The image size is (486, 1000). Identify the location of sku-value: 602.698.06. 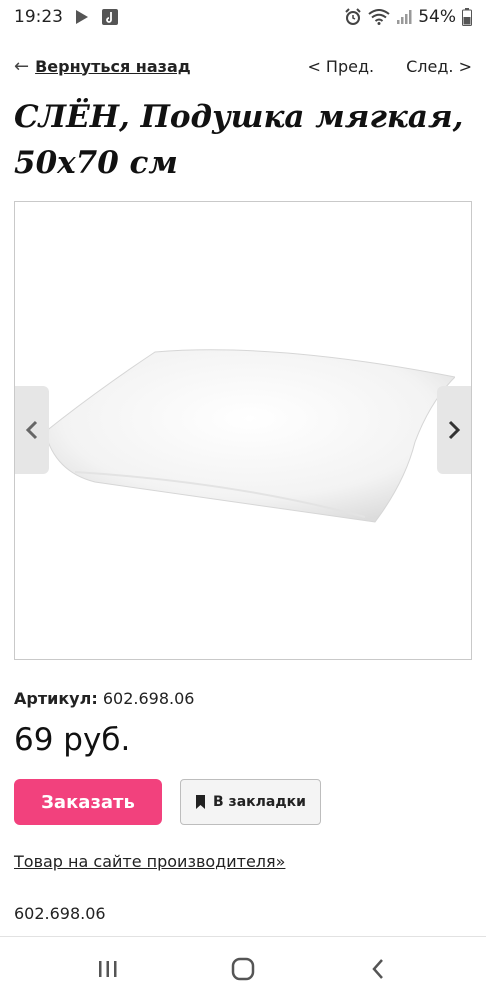
(148, 698).